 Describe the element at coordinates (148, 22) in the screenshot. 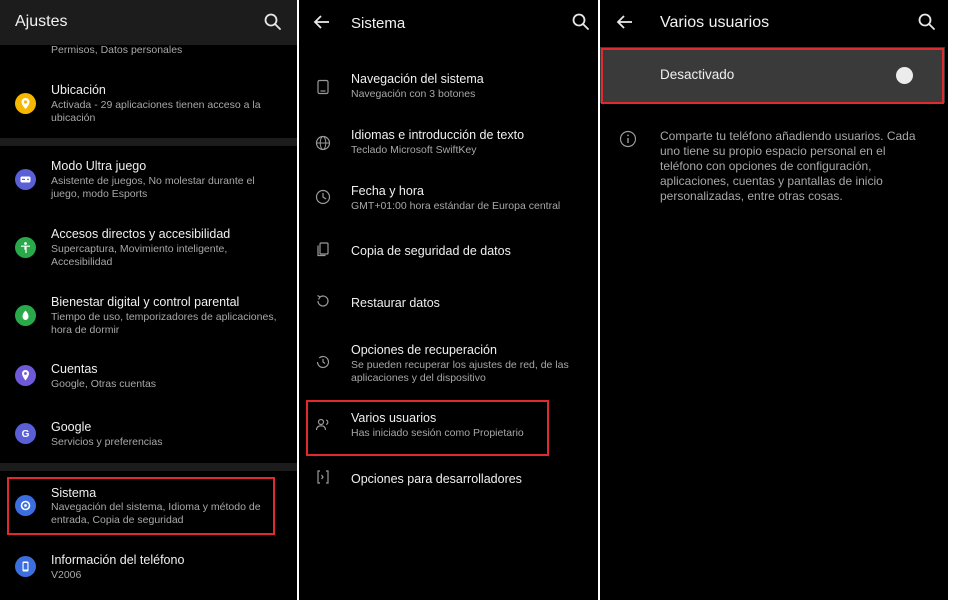

I see `ajustes-header: Ajustes` at that location.